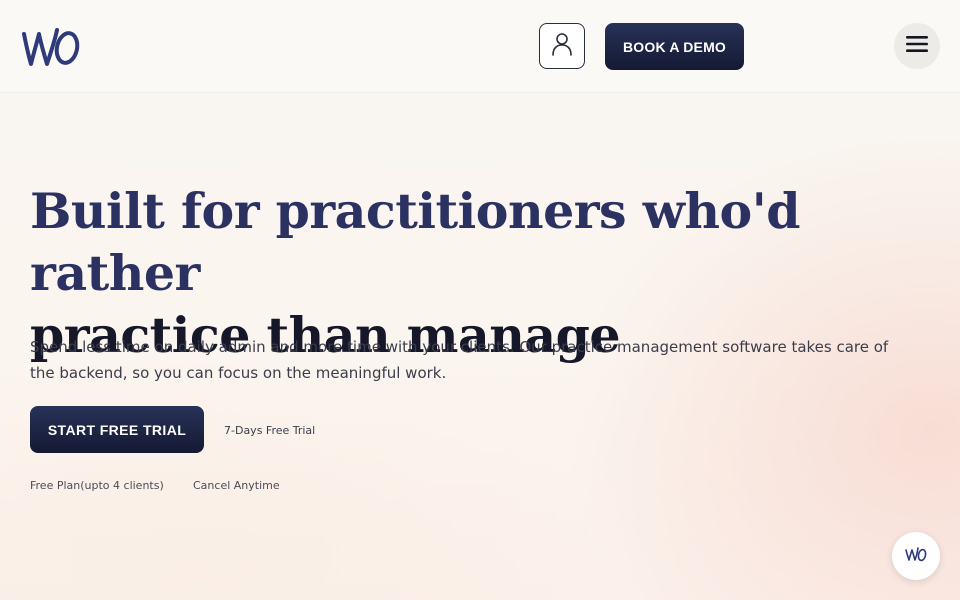 This screenshot has height=600, width=960. What do you see at coordinates (51, 45) in the screenshot?
I see `wo-logo-icon` at bounding box center [51, 45].